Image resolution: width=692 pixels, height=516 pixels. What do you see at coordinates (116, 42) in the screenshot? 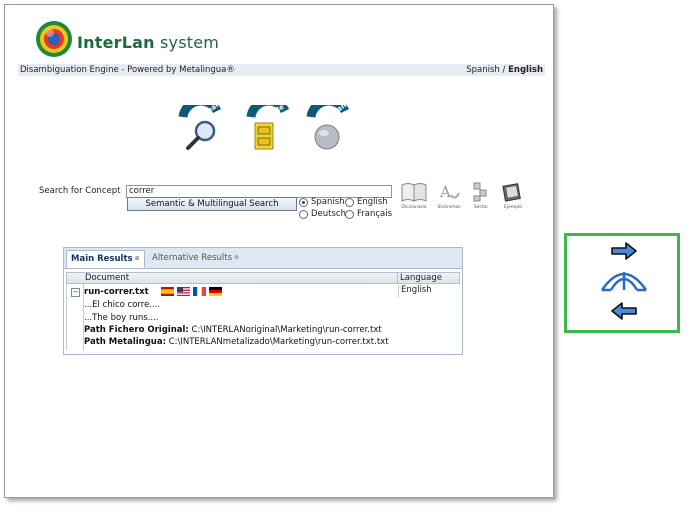
I see `logo-name: InterLan` at bounding box center [116, 42].